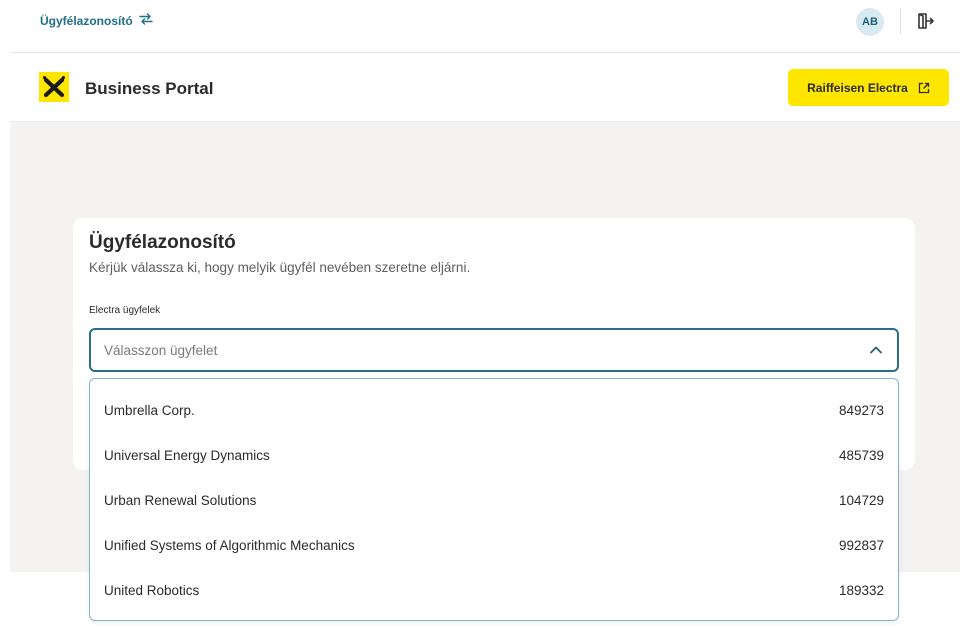 The width and height of the screenshot is (960, 630). I want to click on chevron-up-icon, so click(876, 350).